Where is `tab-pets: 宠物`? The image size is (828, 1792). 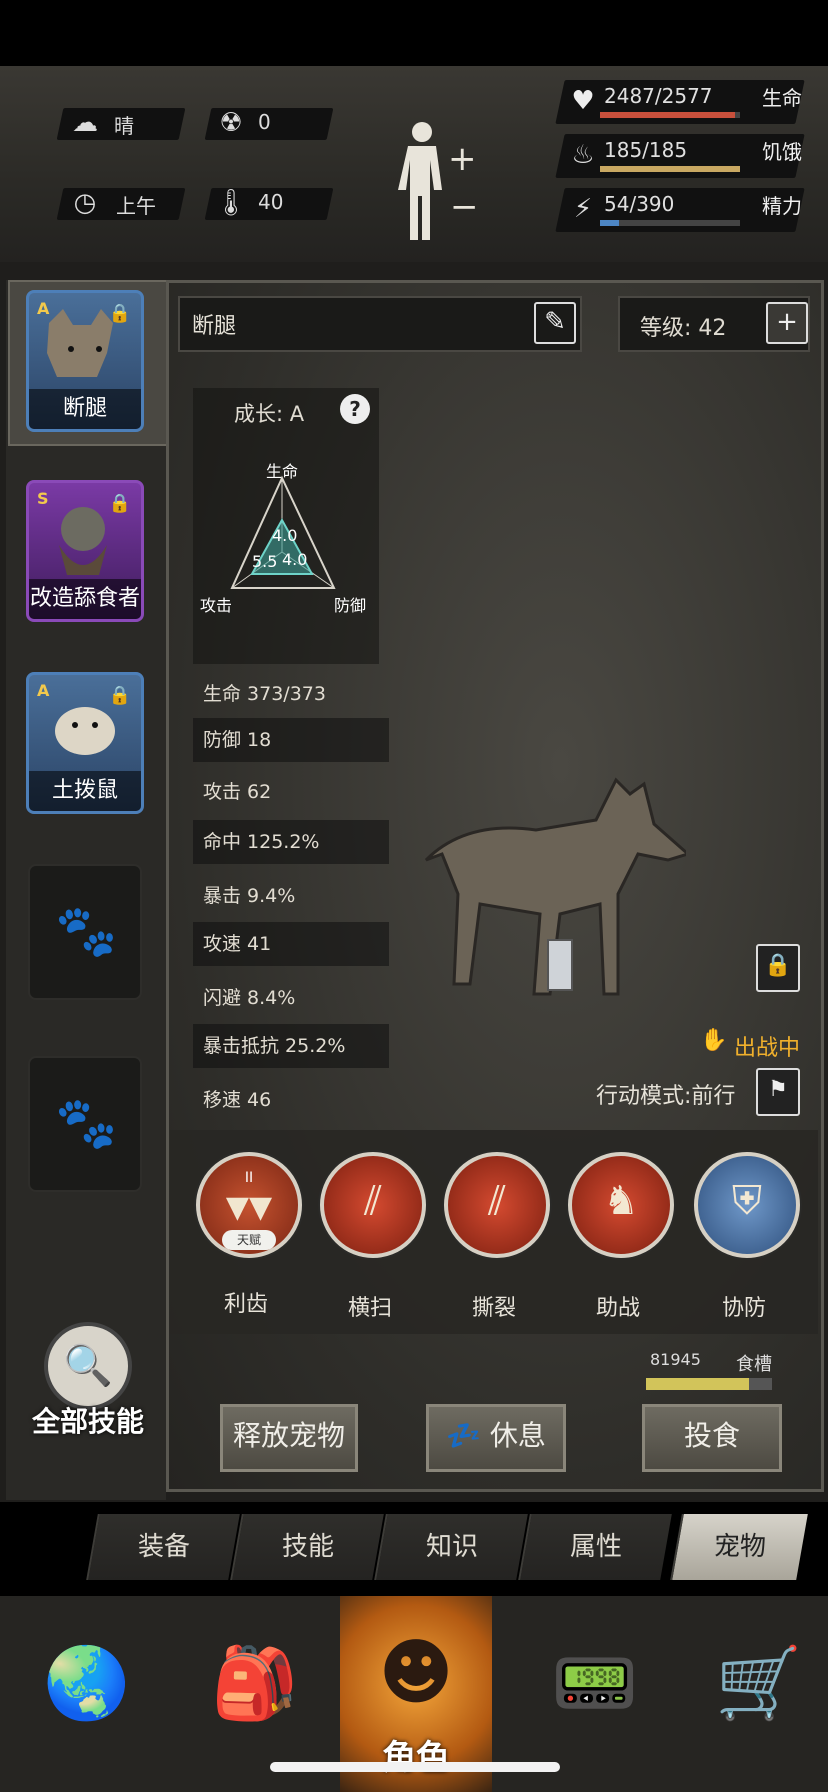
tab-pets: 宠物 is located at coordinates (739, 1547).